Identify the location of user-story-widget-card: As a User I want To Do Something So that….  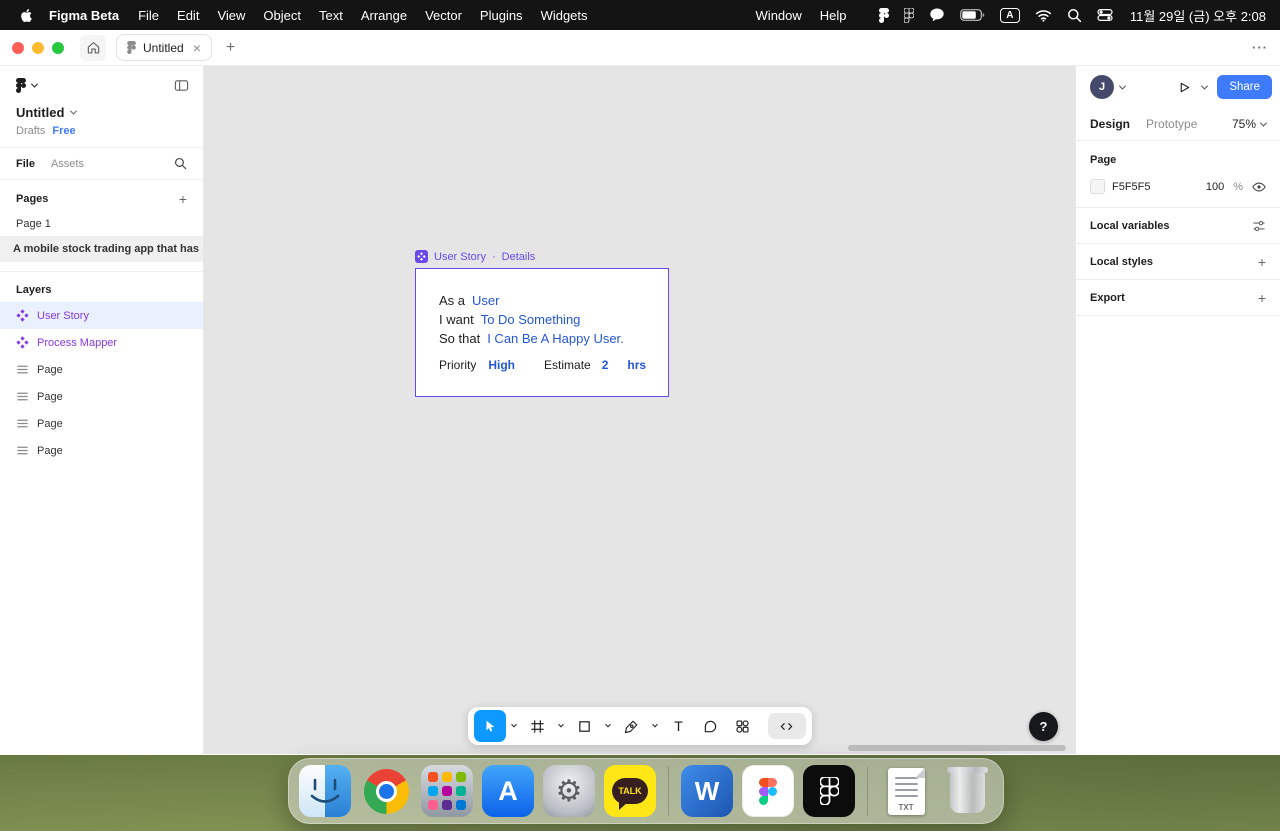
(542, 332).